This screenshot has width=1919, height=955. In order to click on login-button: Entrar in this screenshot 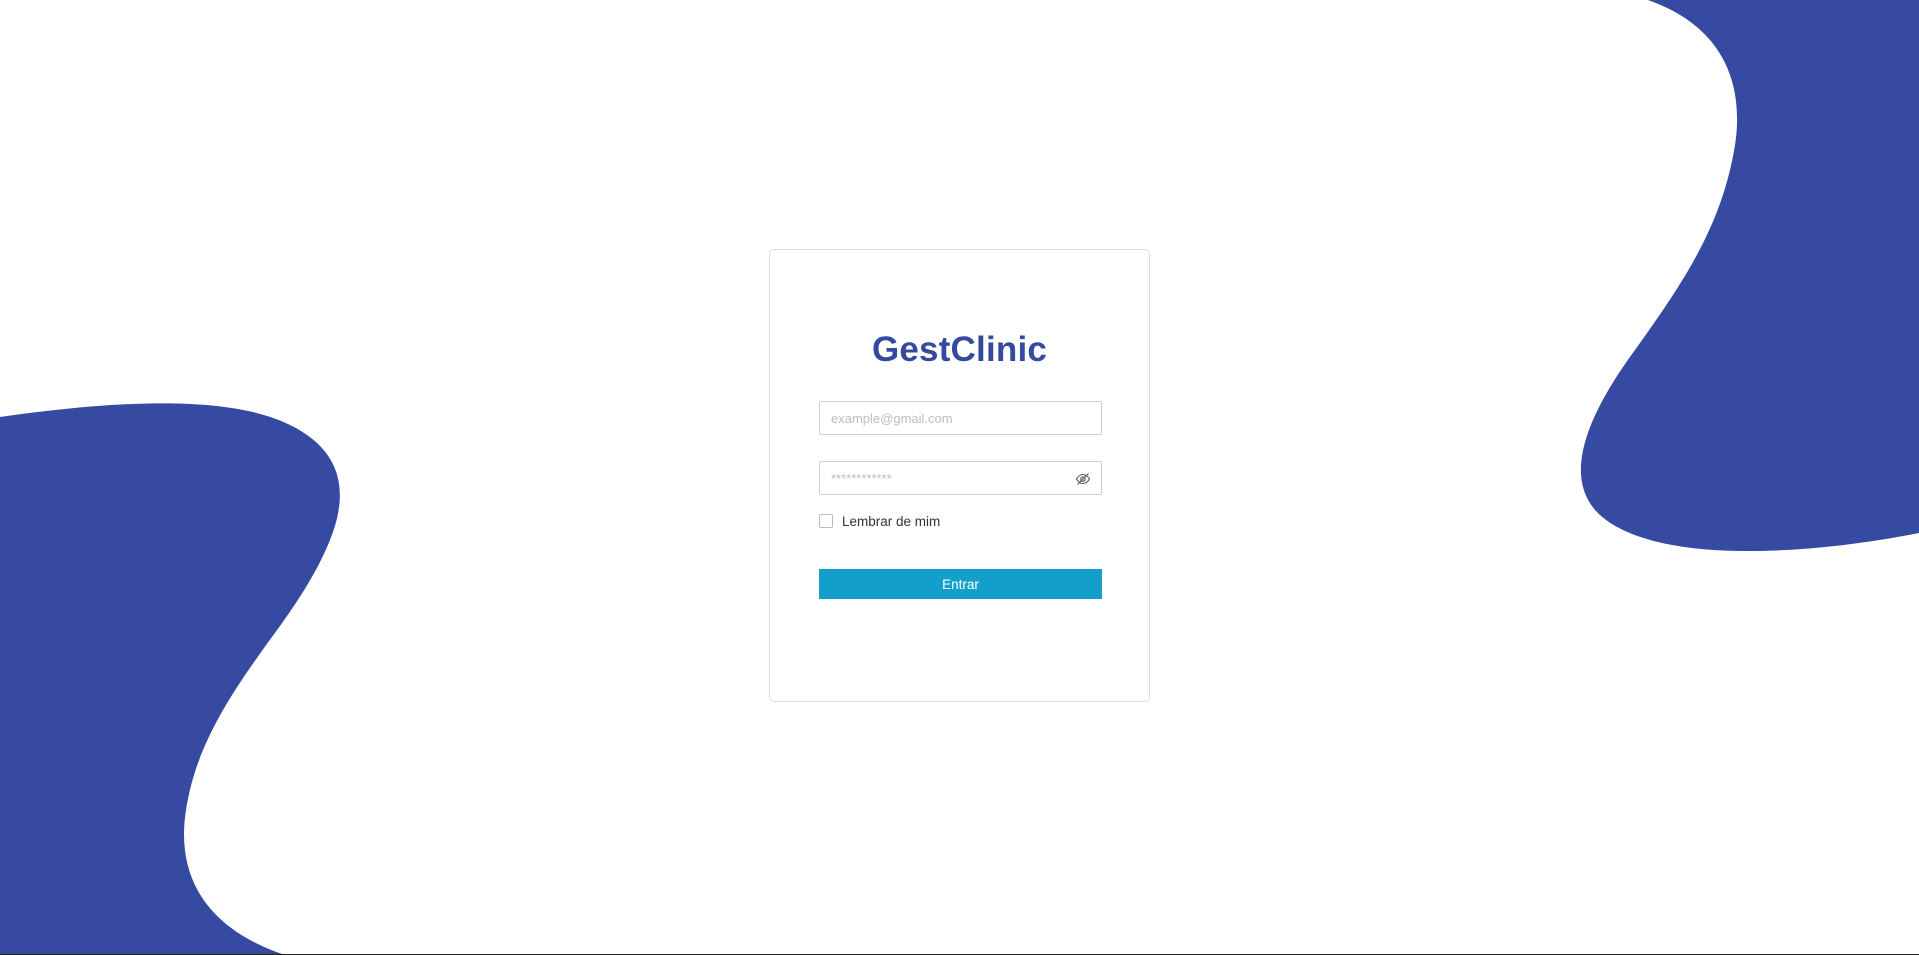, I will do `click(960, 584)`.